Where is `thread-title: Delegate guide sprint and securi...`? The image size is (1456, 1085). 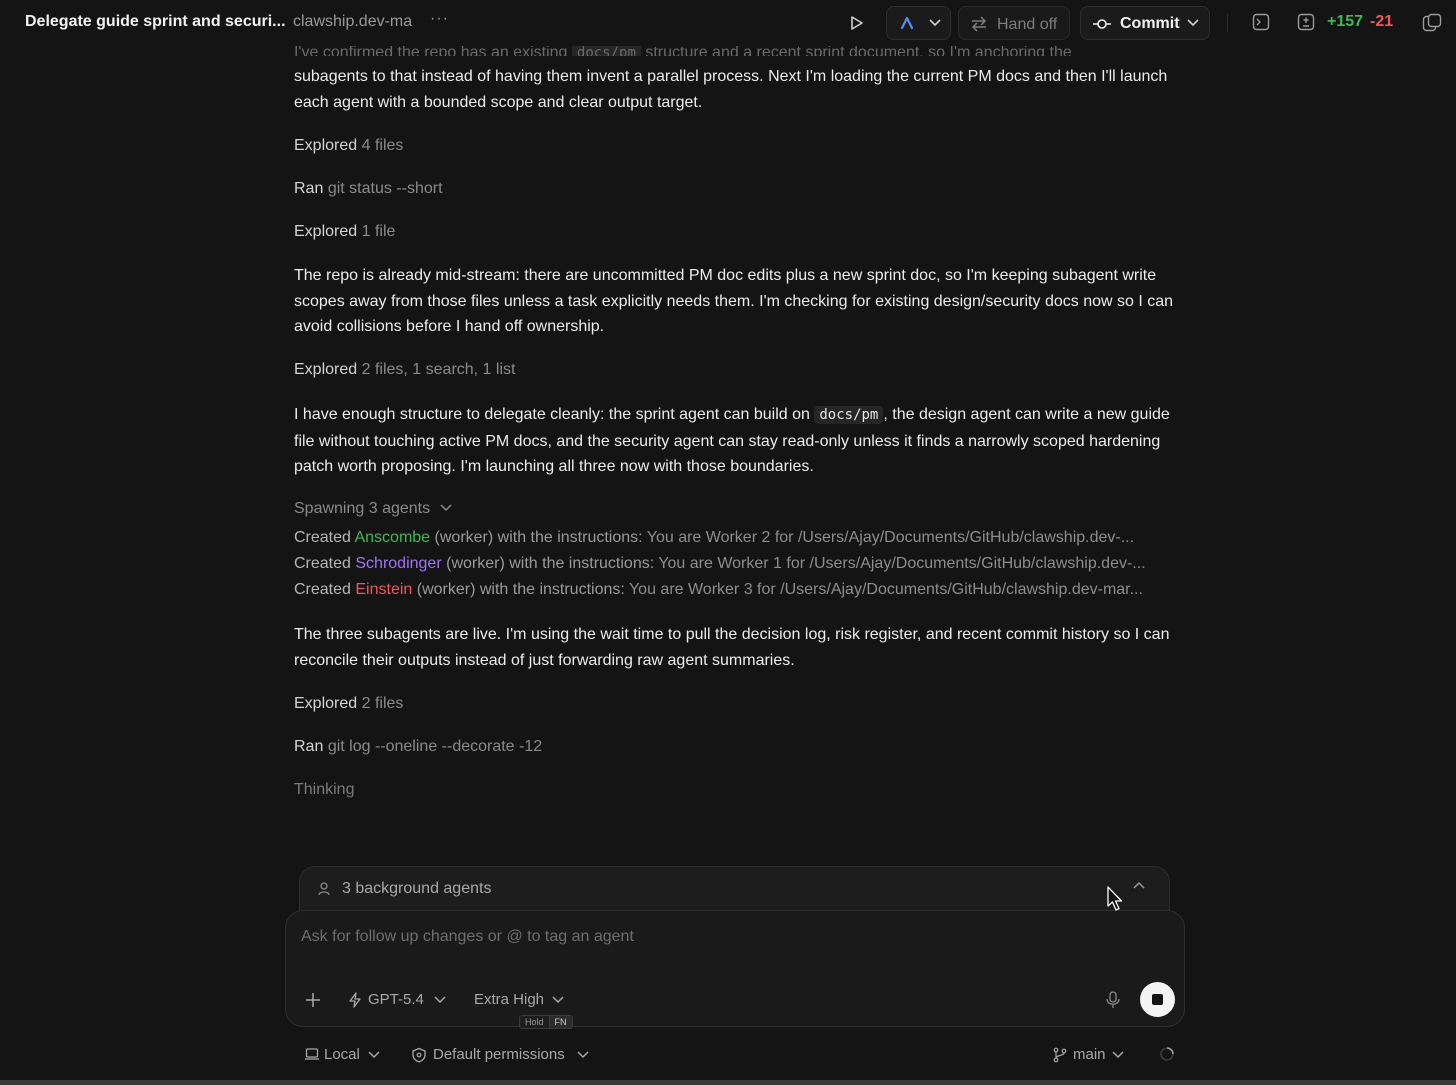
thread-title: Delegate guide sprint and securi... is located at coordinates (155, 22).